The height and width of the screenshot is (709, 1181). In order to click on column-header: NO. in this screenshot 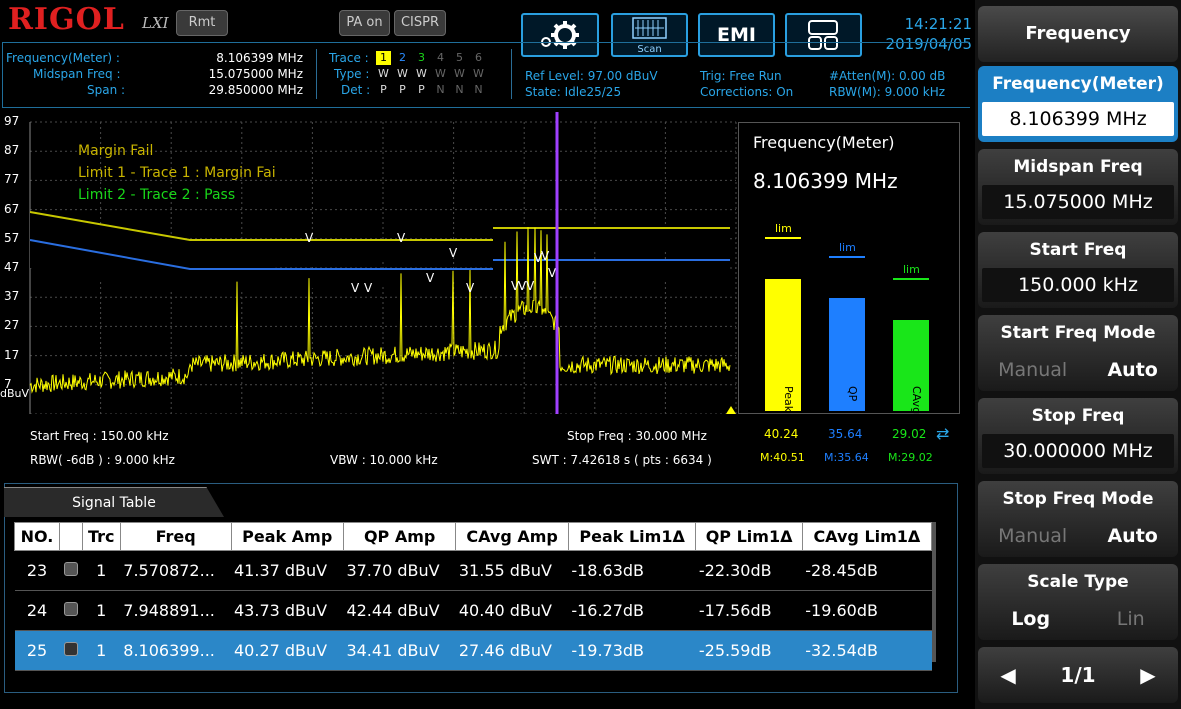, I will do `click(37, 536)`.